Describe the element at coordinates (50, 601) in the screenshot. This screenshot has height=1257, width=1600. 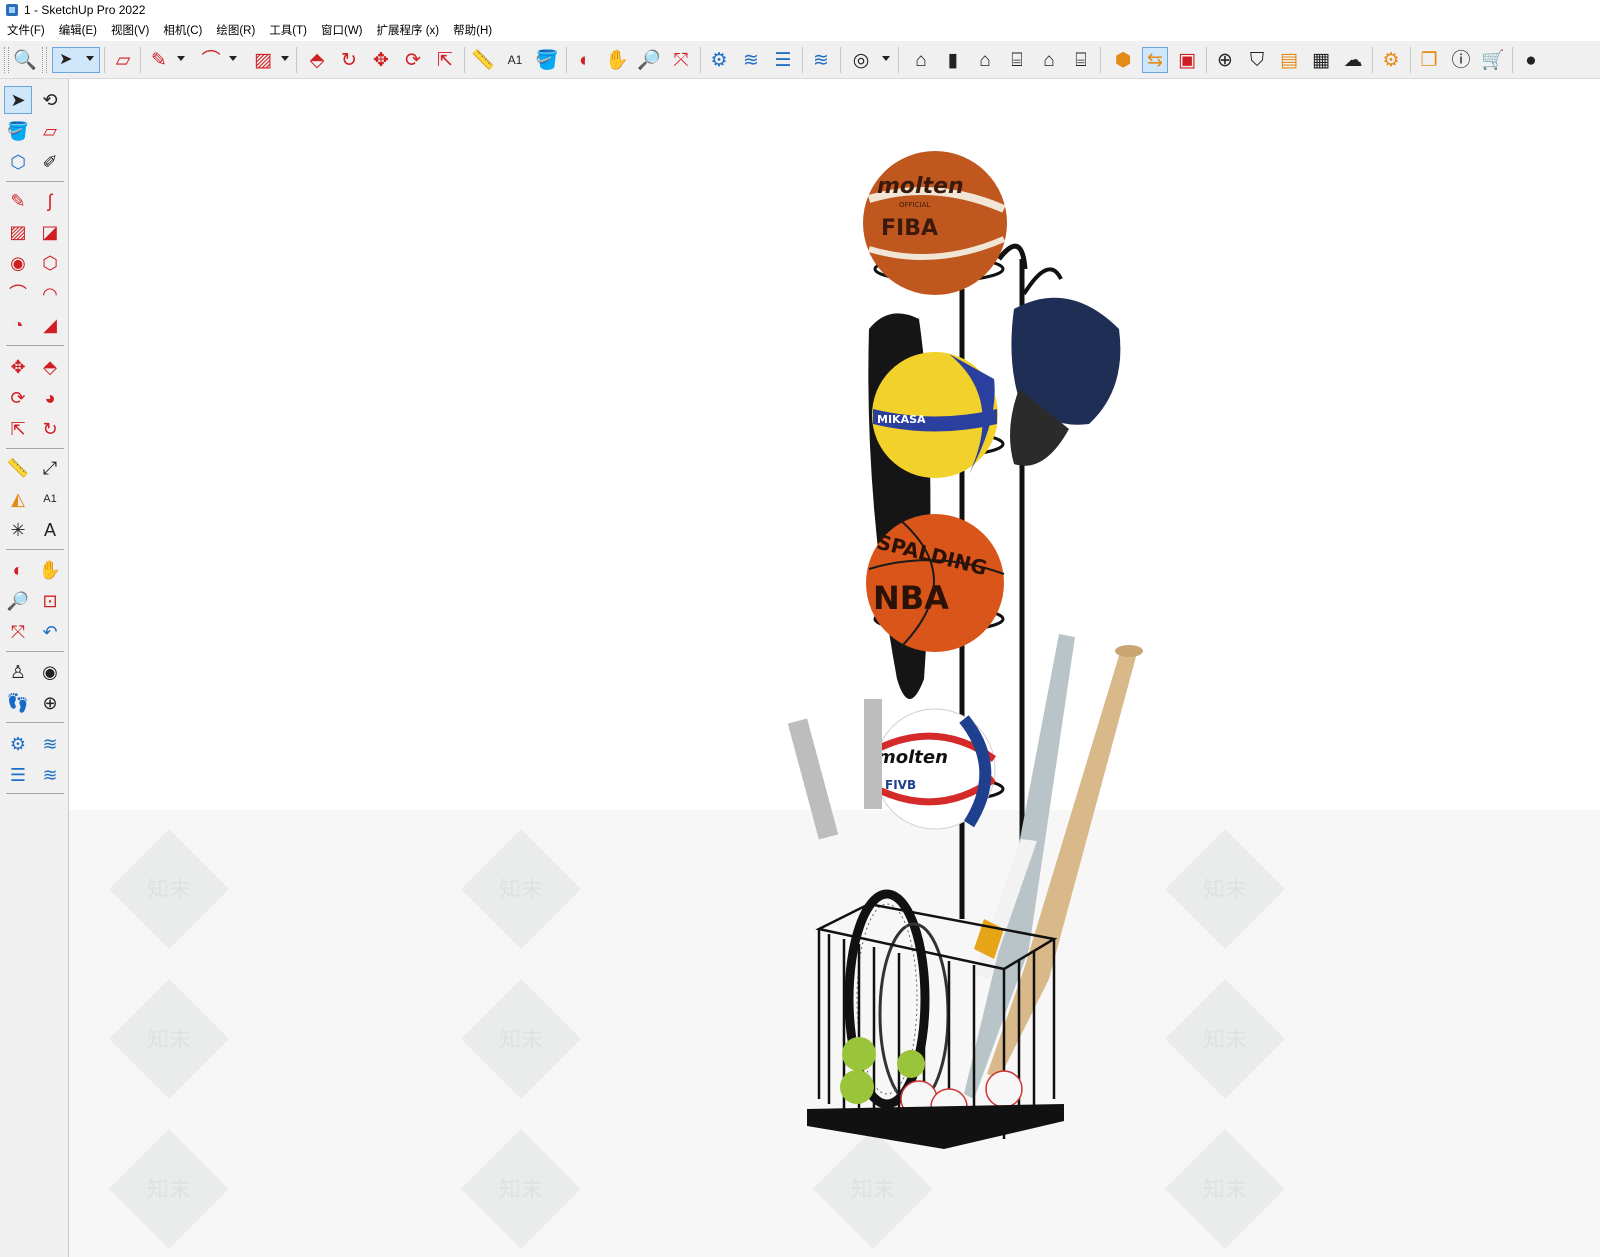
I see `zoom-window-icon: ⊡` at that location.